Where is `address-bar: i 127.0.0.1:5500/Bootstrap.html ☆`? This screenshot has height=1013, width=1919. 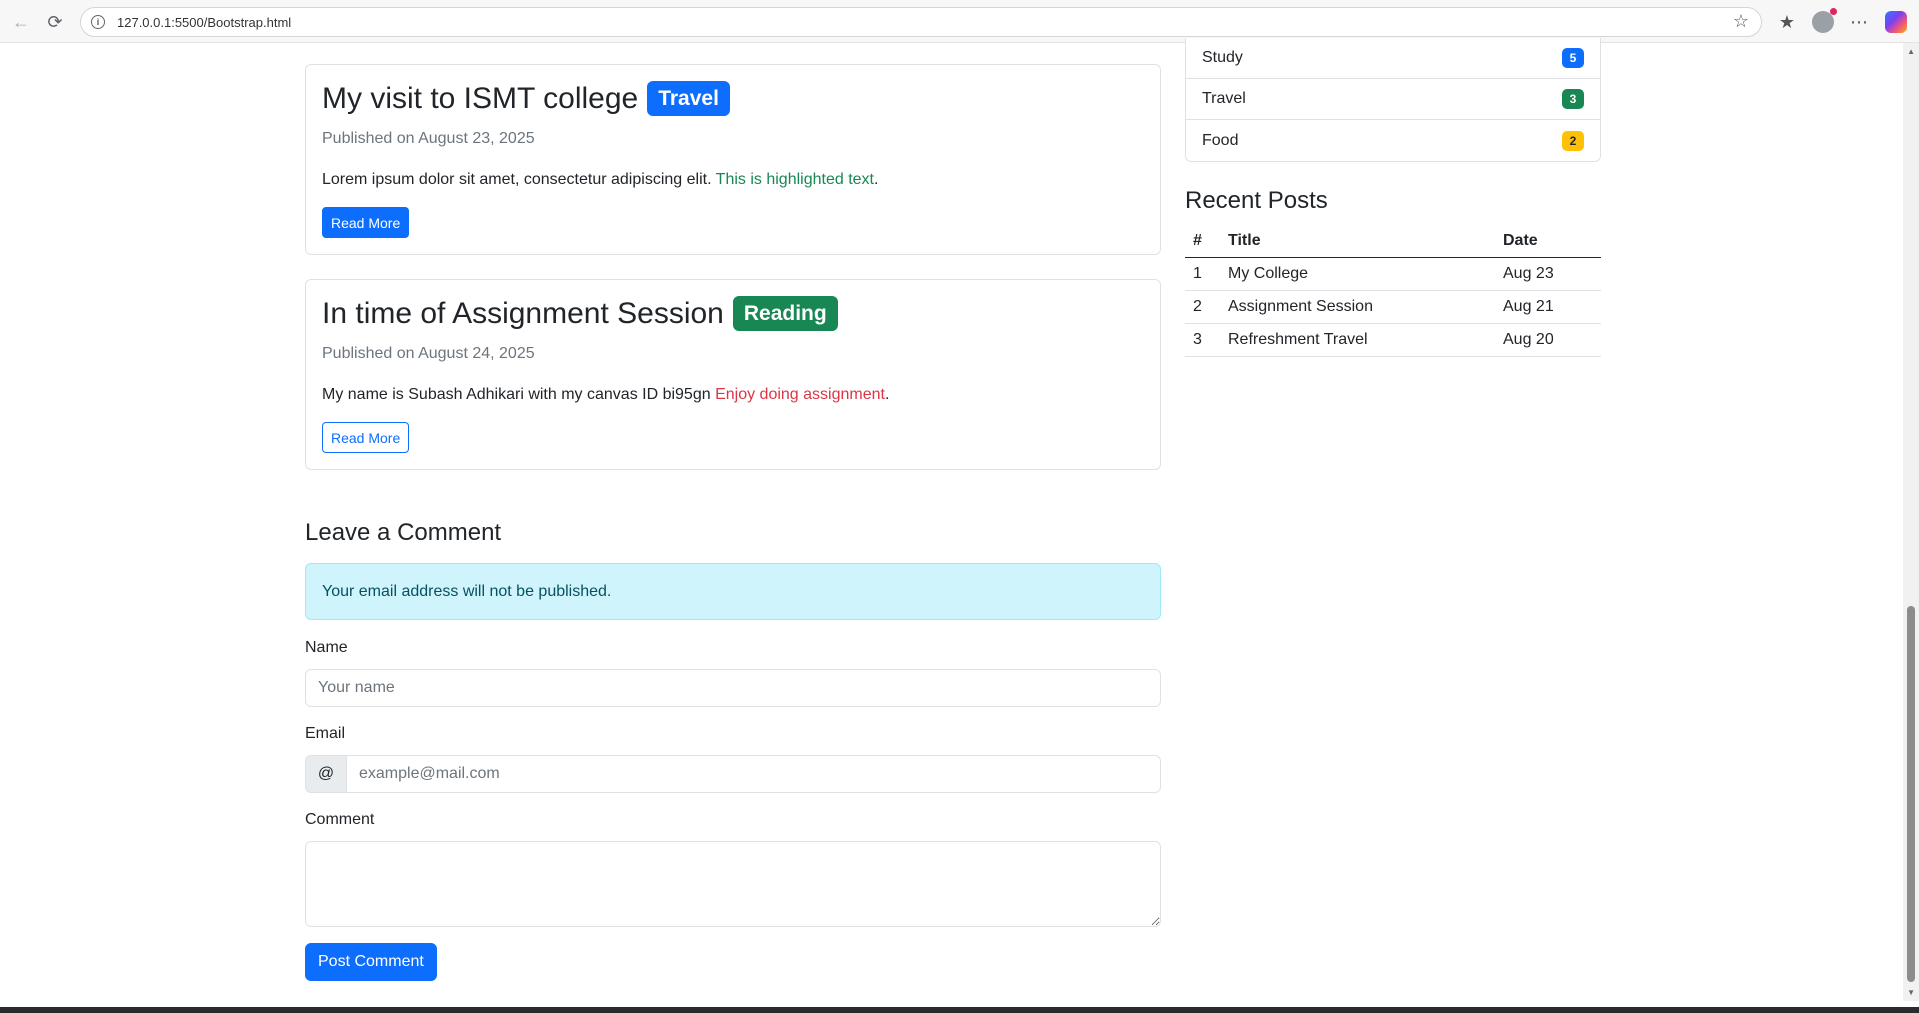
address-bar: i 127.0.0.1:5500/Bootstrap.html ☆ is located at coordinates (921, 22).